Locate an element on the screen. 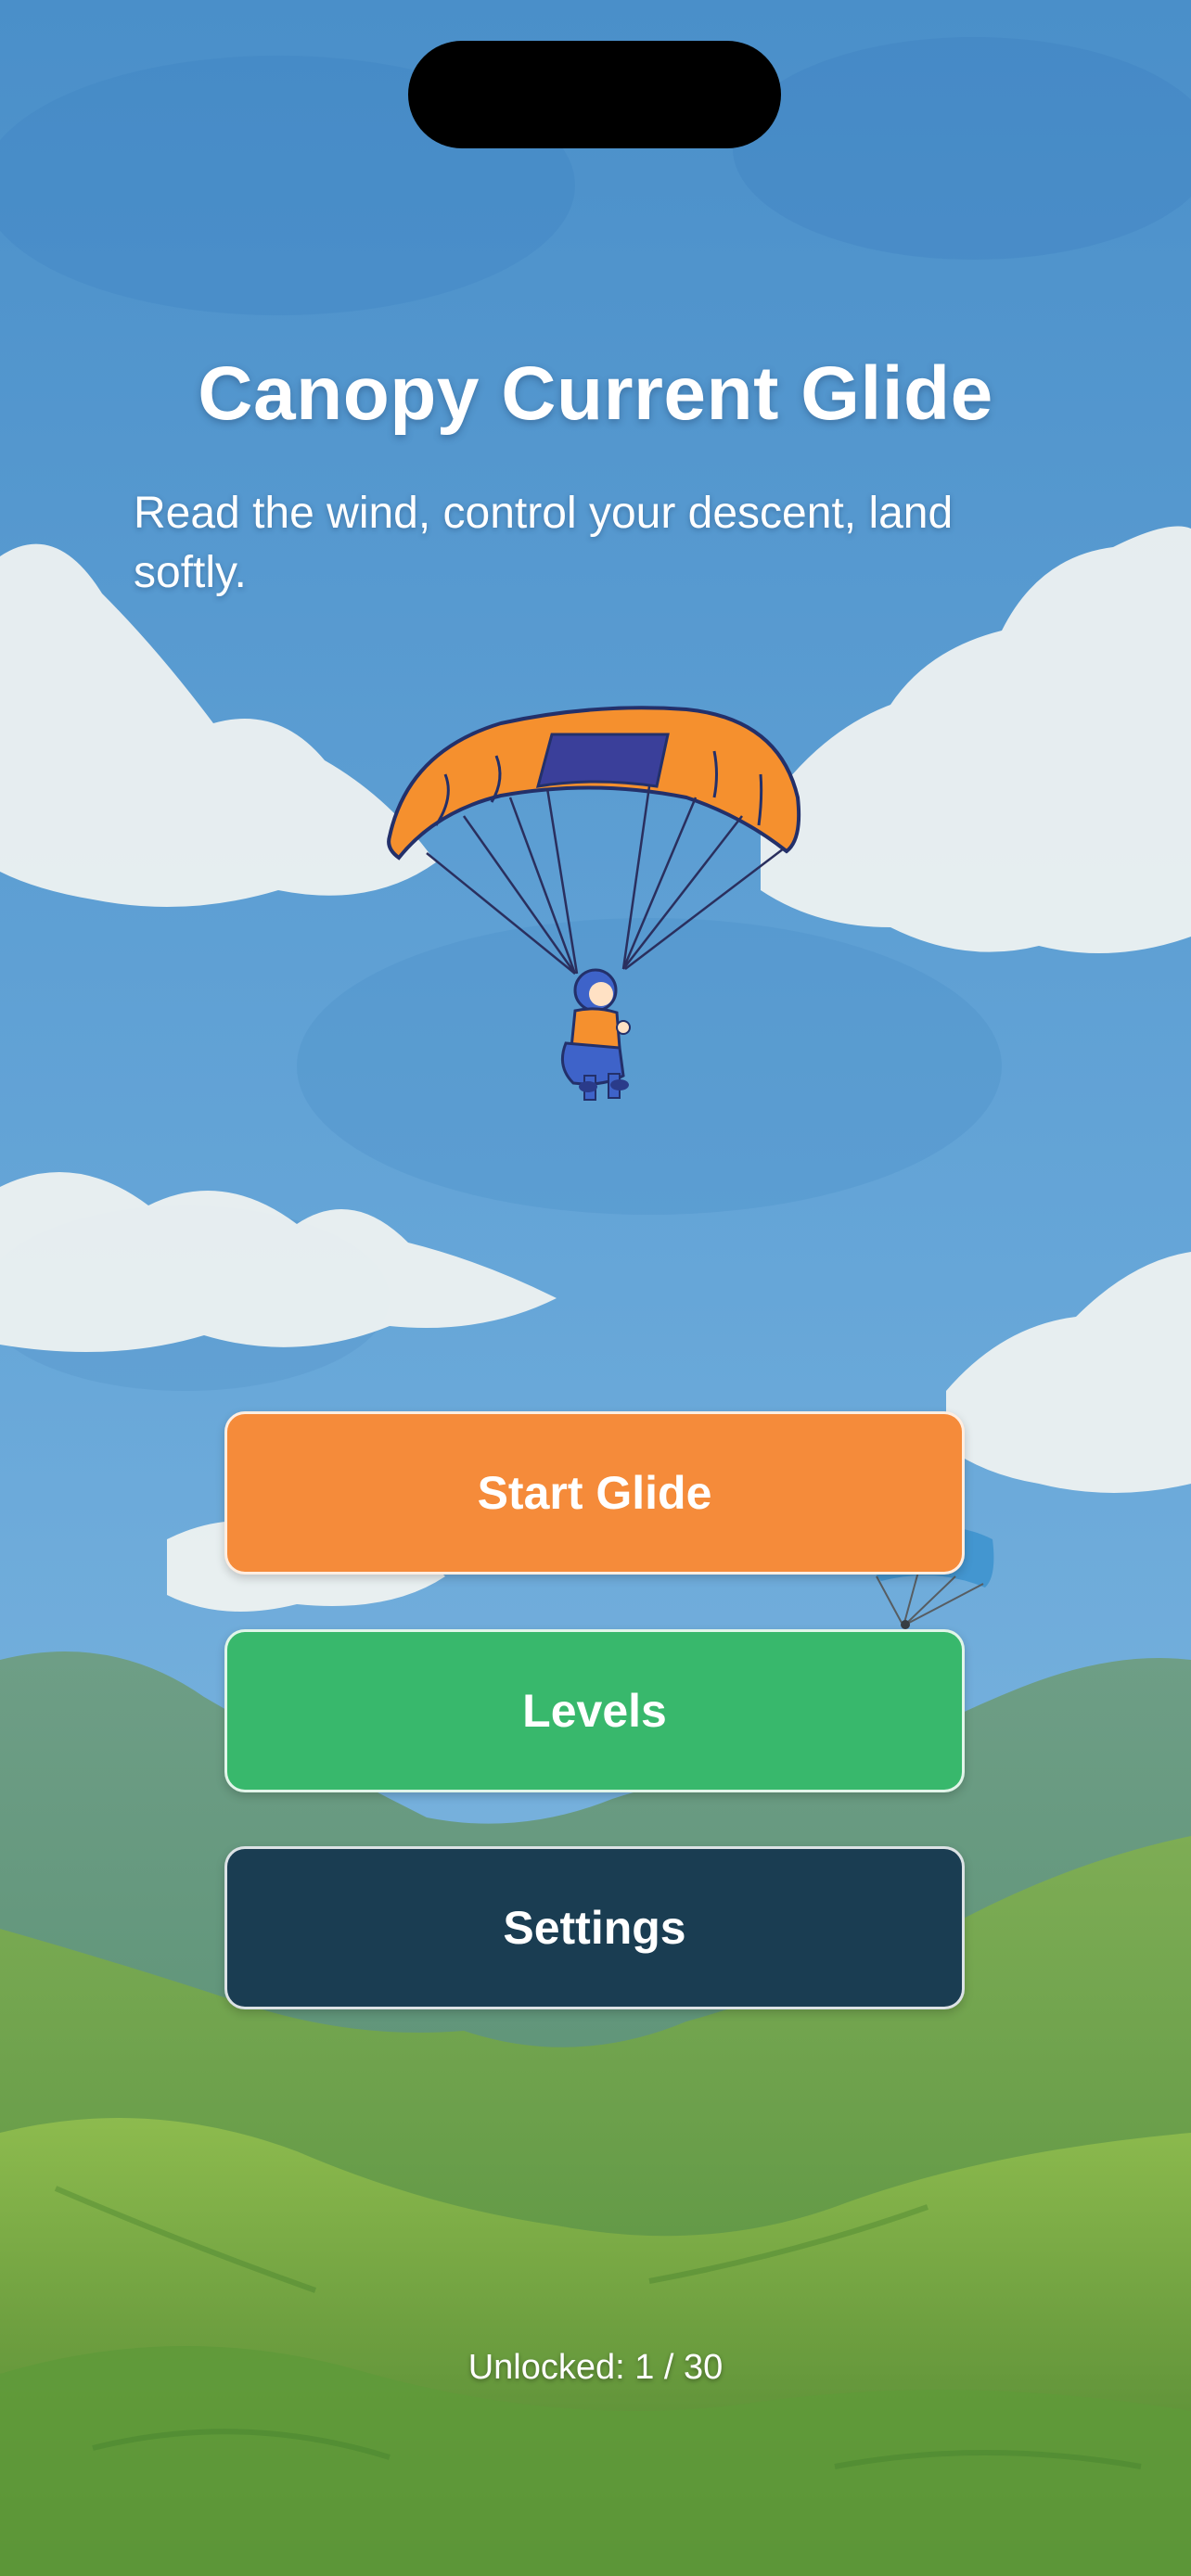  levels-label: Levels is located at coordinates (594, 1711).